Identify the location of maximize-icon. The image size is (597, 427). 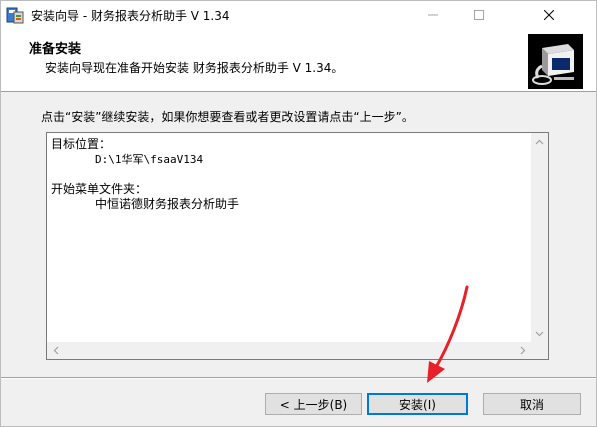
(479, 15).